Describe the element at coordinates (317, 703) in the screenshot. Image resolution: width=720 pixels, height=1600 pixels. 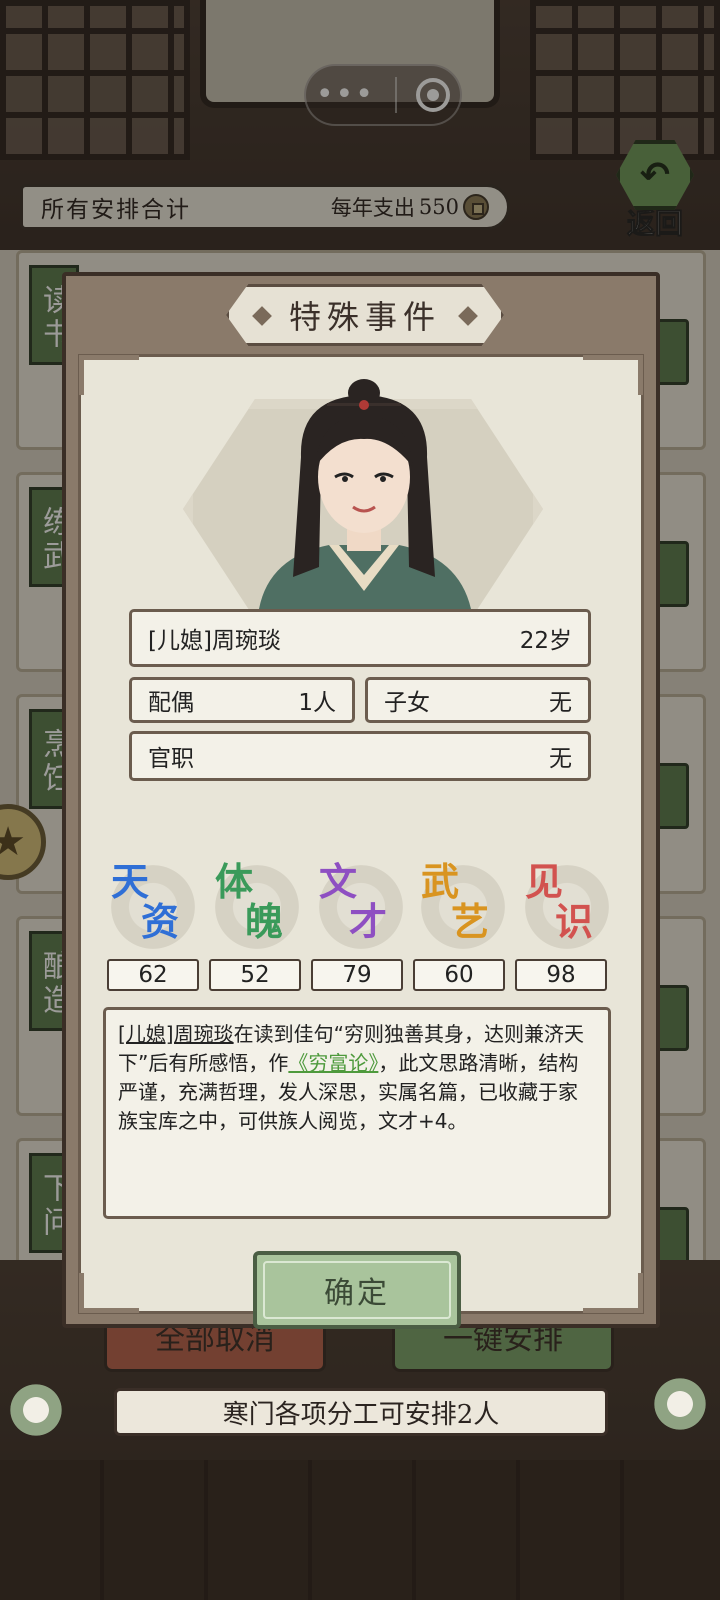
I see `spouse-value: 1人` at that location.